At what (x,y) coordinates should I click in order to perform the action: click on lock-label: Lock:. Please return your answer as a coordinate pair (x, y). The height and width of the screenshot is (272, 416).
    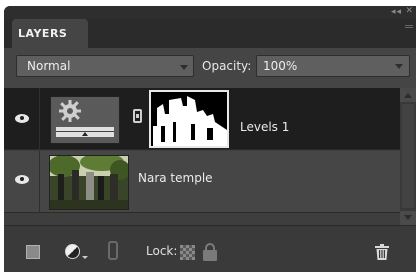
    Looking at the image, I should click on (162, 251).